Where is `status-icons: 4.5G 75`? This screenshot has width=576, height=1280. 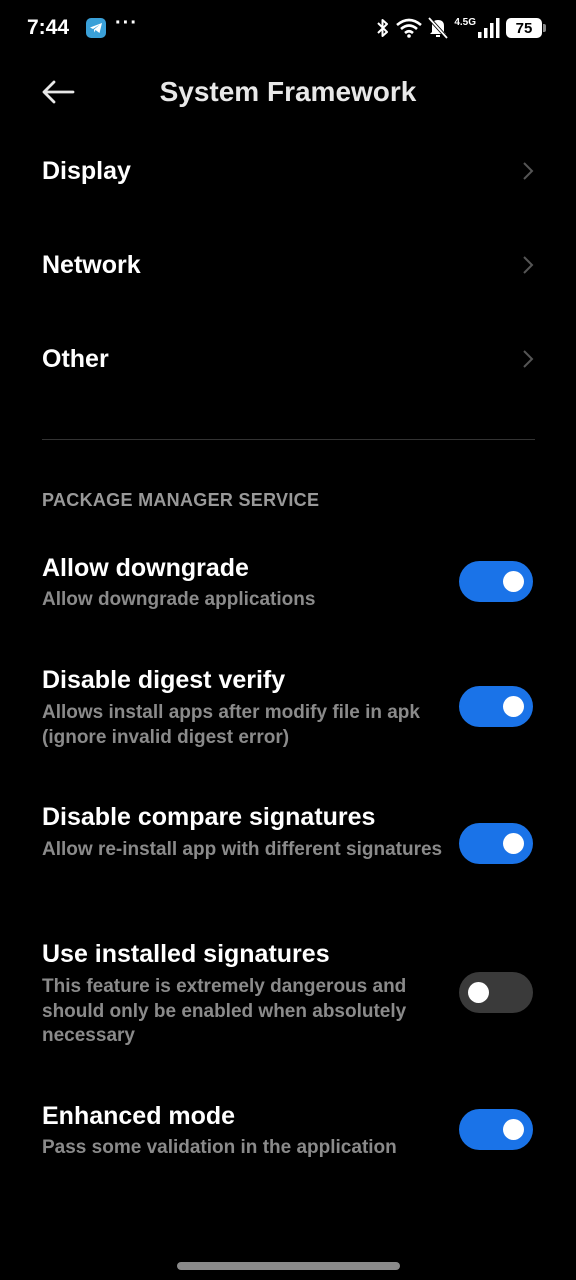
status-icons: 4.5G 75 is located at coordinates (461, 28).